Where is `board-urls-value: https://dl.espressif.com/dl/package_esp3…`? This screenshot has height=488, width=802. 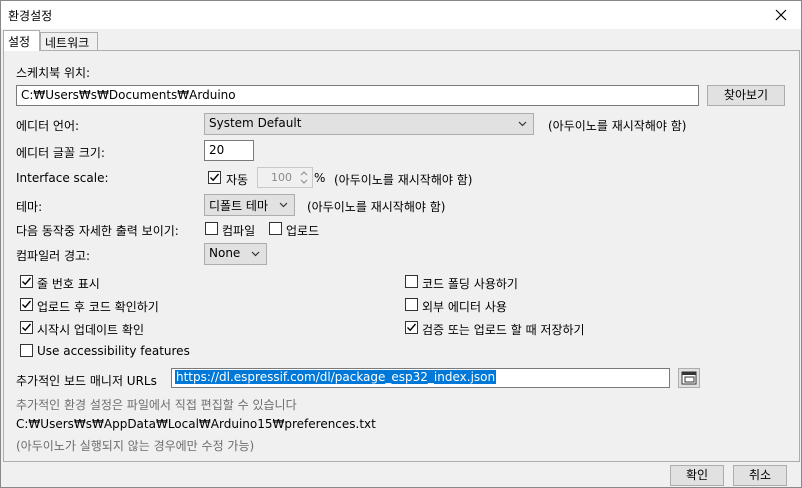 board-urls-value: https://dl.espressif.com/dl/package_esp3… is located at coordinates (336, 377).